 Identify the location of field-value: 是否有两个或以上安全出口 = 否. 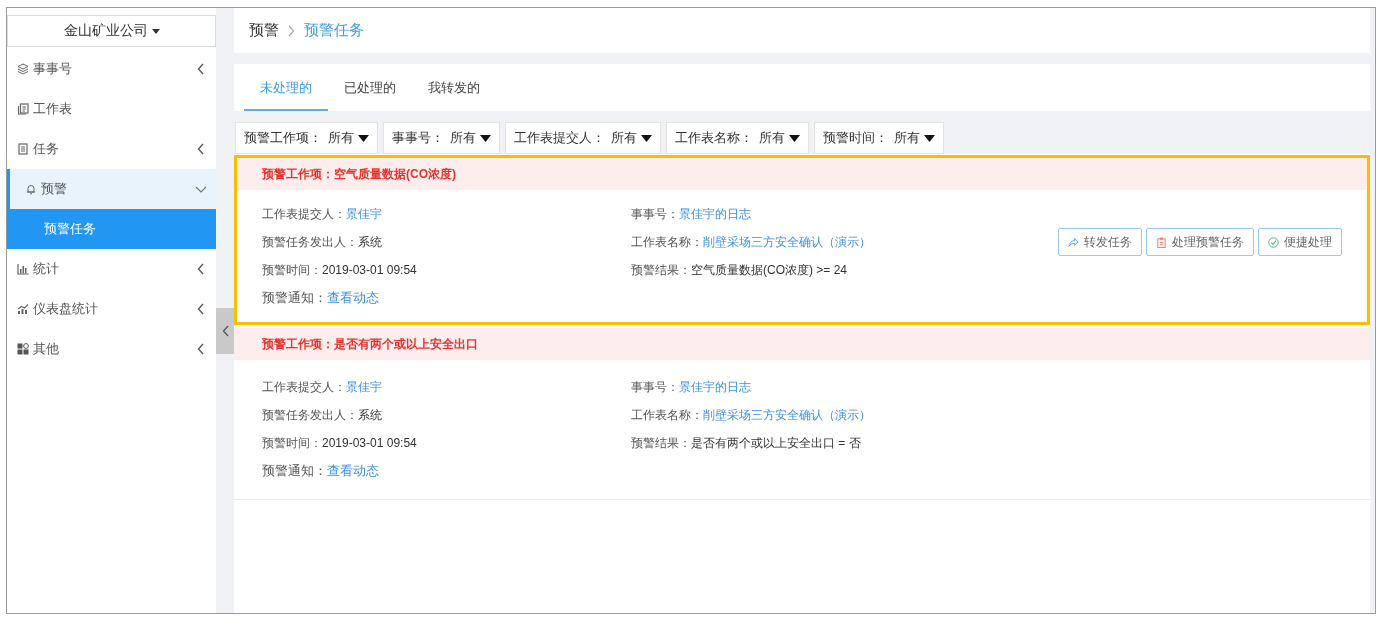
(776, 442).